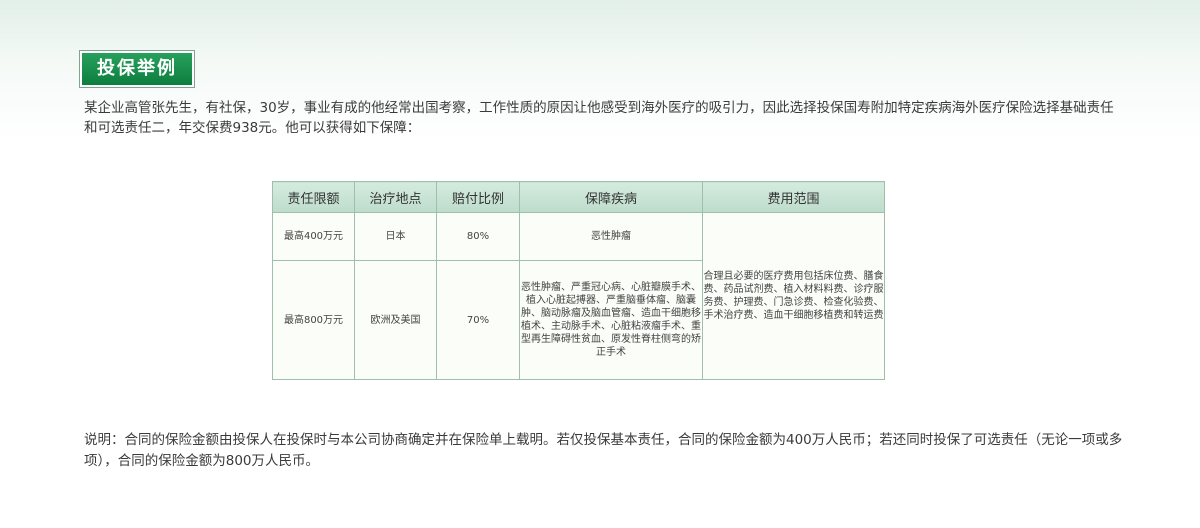 This screenshot has width=1200, height=528. I want to click on cell-limit: 最高800万元, so click(313, 320).